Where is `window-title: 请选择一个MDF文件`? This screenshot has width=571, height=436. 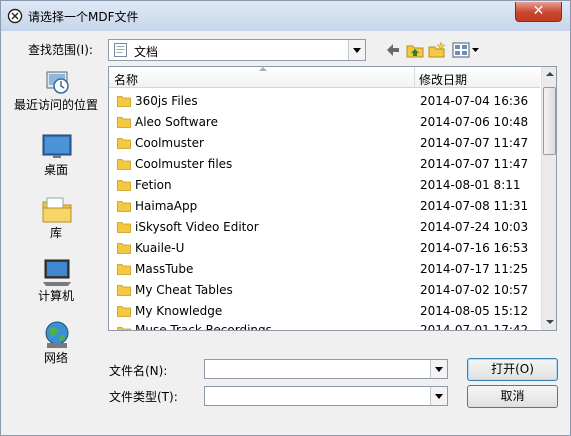 window-title: 请选择一个MDF文件 is located at coordinates (83, 17).